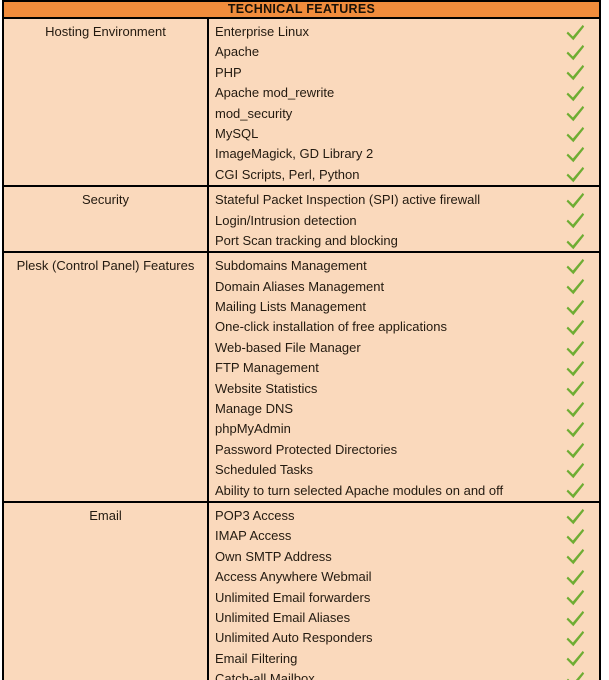 This screenshot has height=680, width=609. What do you see at coordinates (288, 347) in the screenshot?
I see `feature-label: Web-based File Manager` at bounding box center [288, 347].